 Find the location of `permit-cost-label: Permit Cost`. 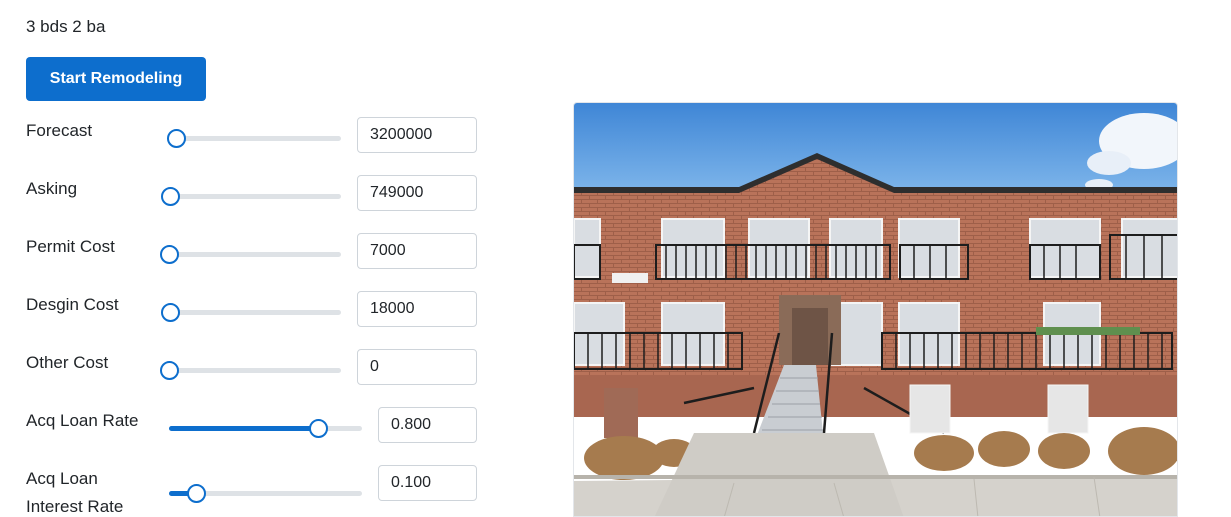

permit-cost-label: Permit Cost is located at coordinates (70, 246).